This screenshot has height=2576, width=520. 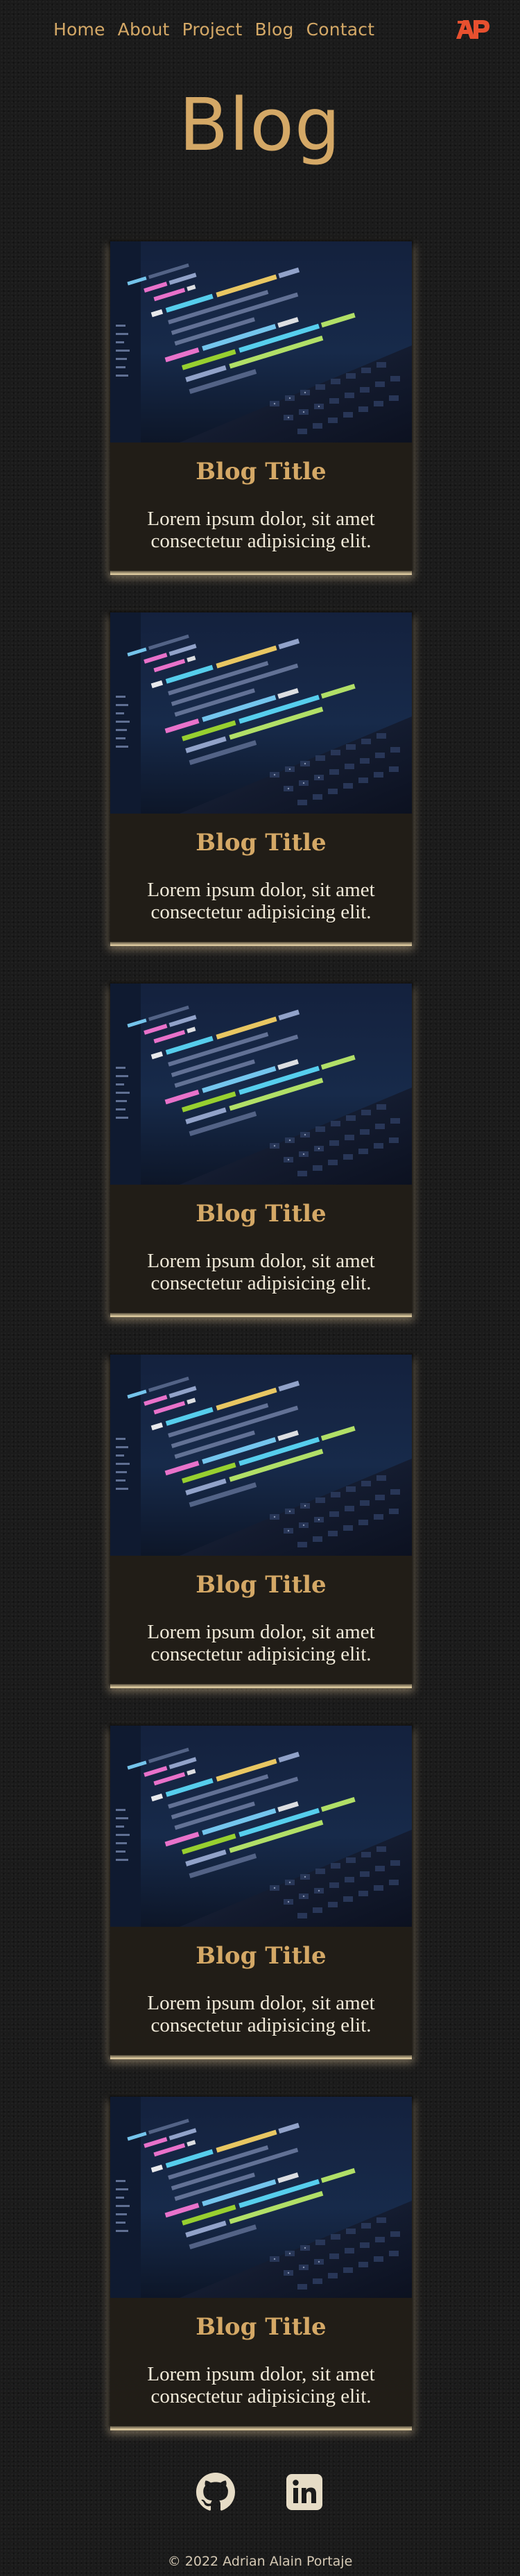 I want to click on nav-link-blog: Blog, so click(x=274, y=29).